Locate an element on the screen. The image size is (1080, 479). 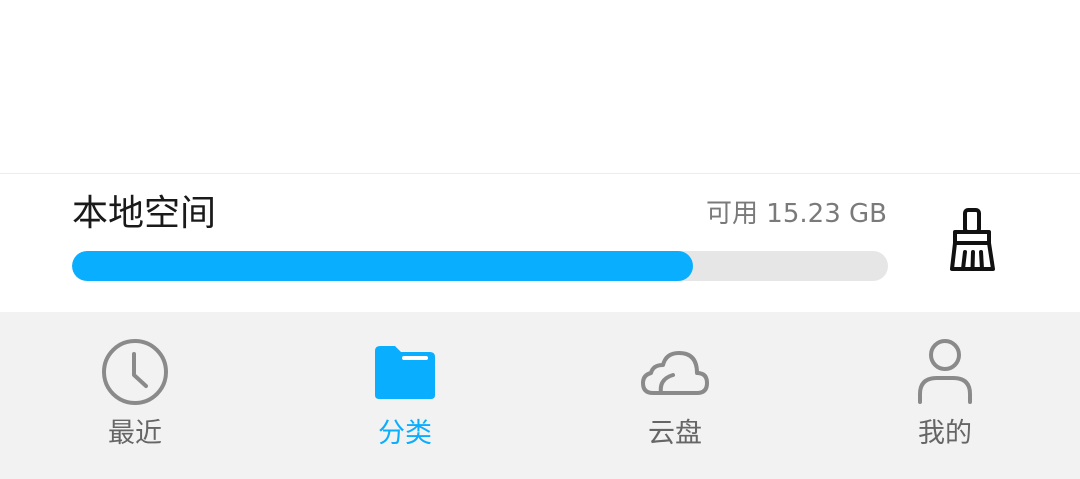
tab-recent-icon-wrap is located at coordinates (135, 372).